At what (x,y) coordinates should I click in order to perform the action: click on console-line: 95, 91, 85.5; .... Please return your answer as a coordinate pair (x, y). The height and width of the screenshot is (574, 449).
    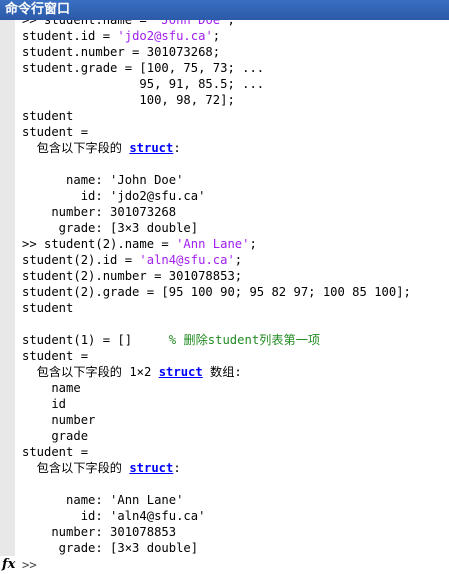
    Looking at the image, I should click on (234, 84).